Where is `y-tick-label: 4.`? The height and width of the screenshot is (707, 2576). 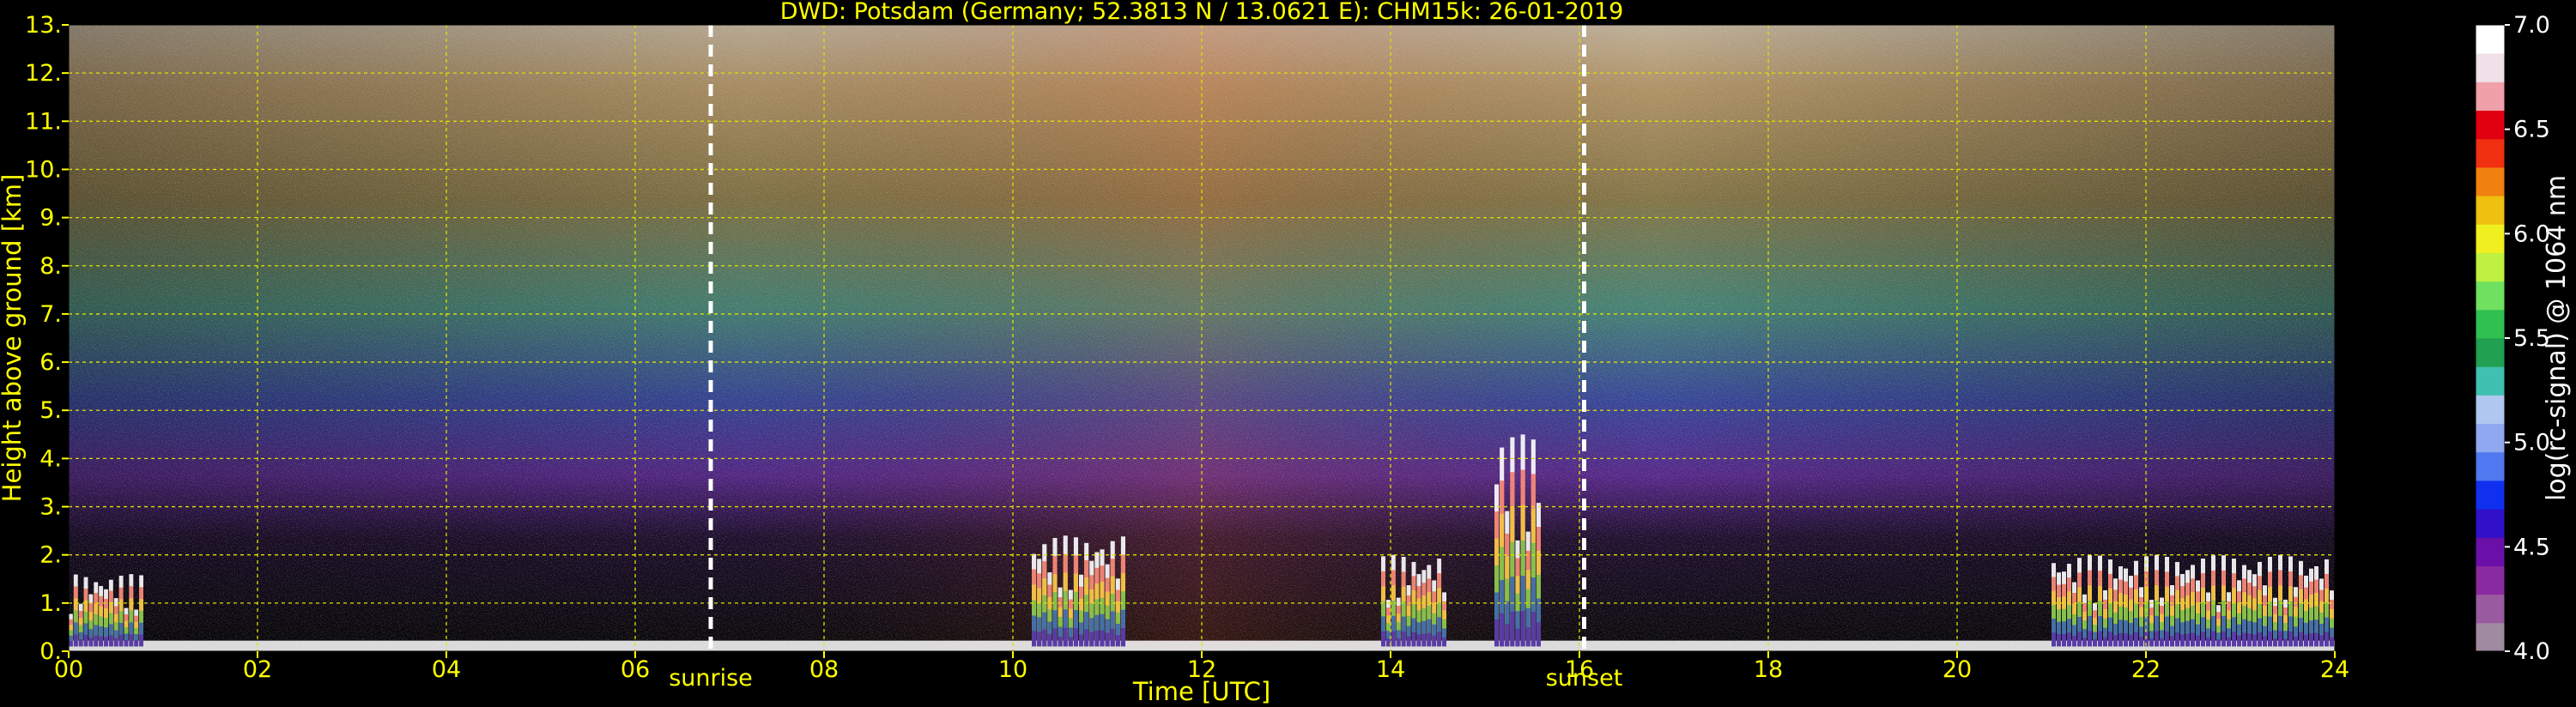 y-tick-label: 4. is located at coordinates (50, 459).